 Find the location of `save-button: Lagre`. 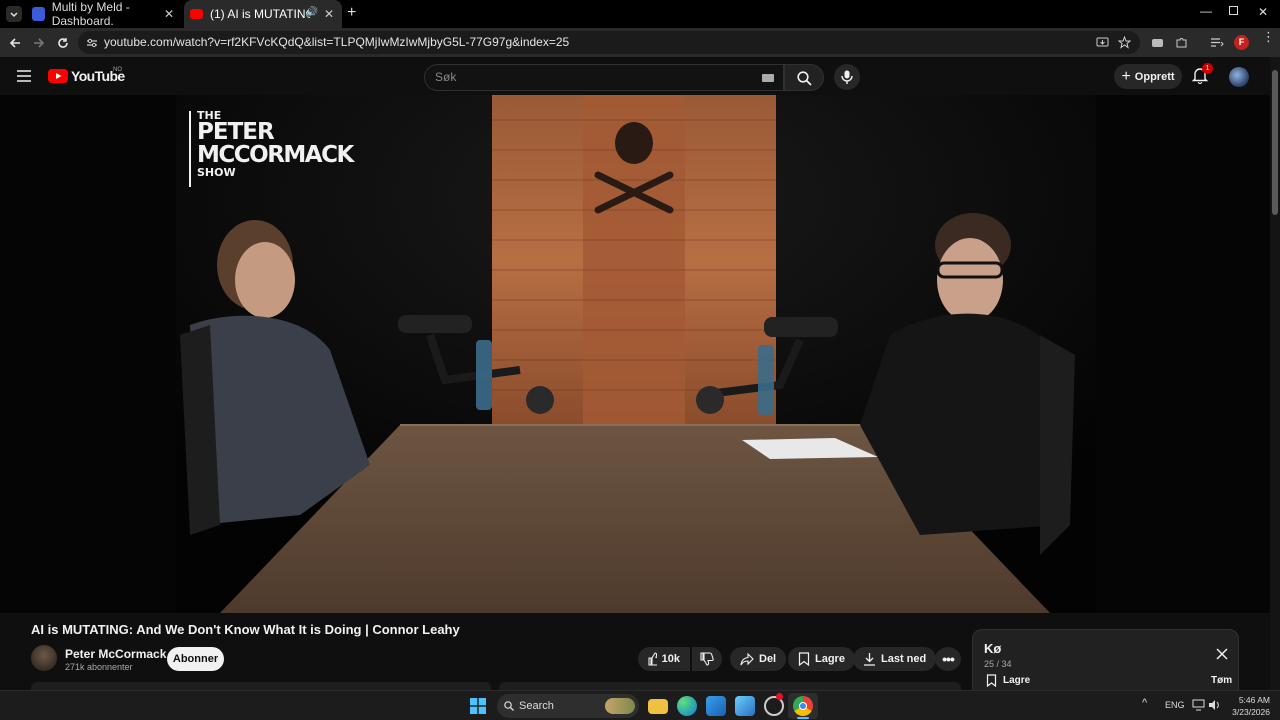

save-button: Lagre is located at coordinates (821, 659).